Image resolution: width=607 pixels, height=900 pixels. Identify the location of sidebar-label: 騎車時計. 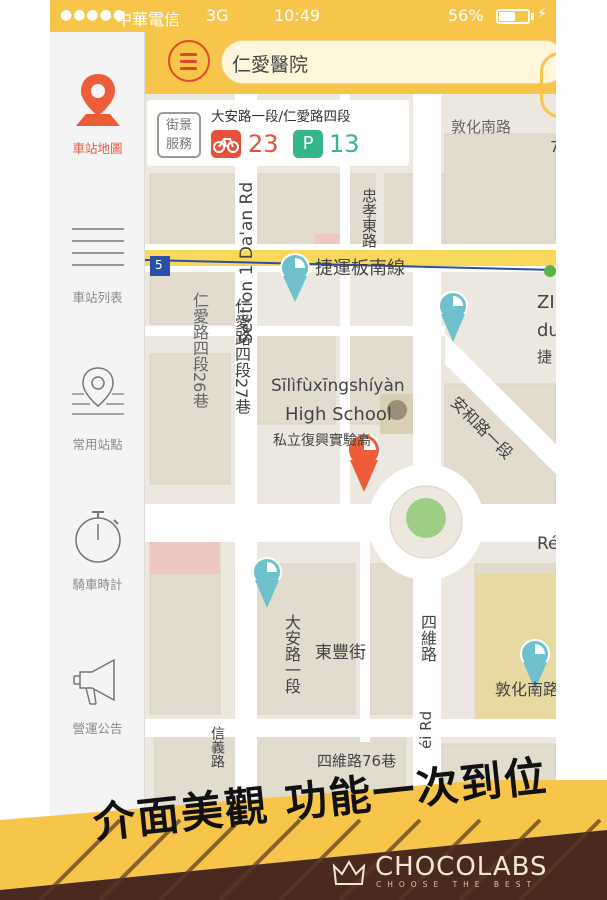
(97, 584).